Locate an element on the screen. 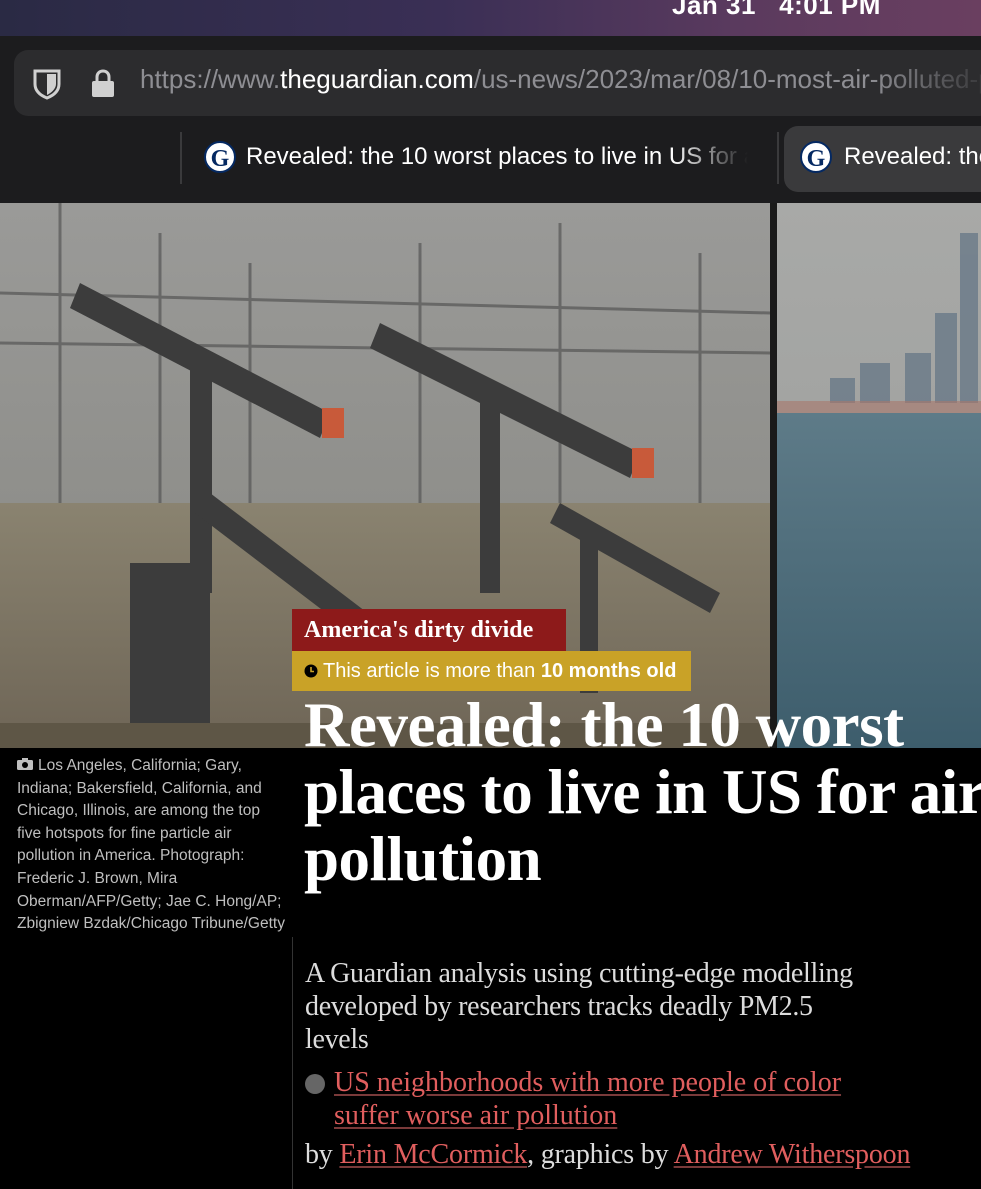  author-link: Erin McCormick is located at coordinates (433, 1154).